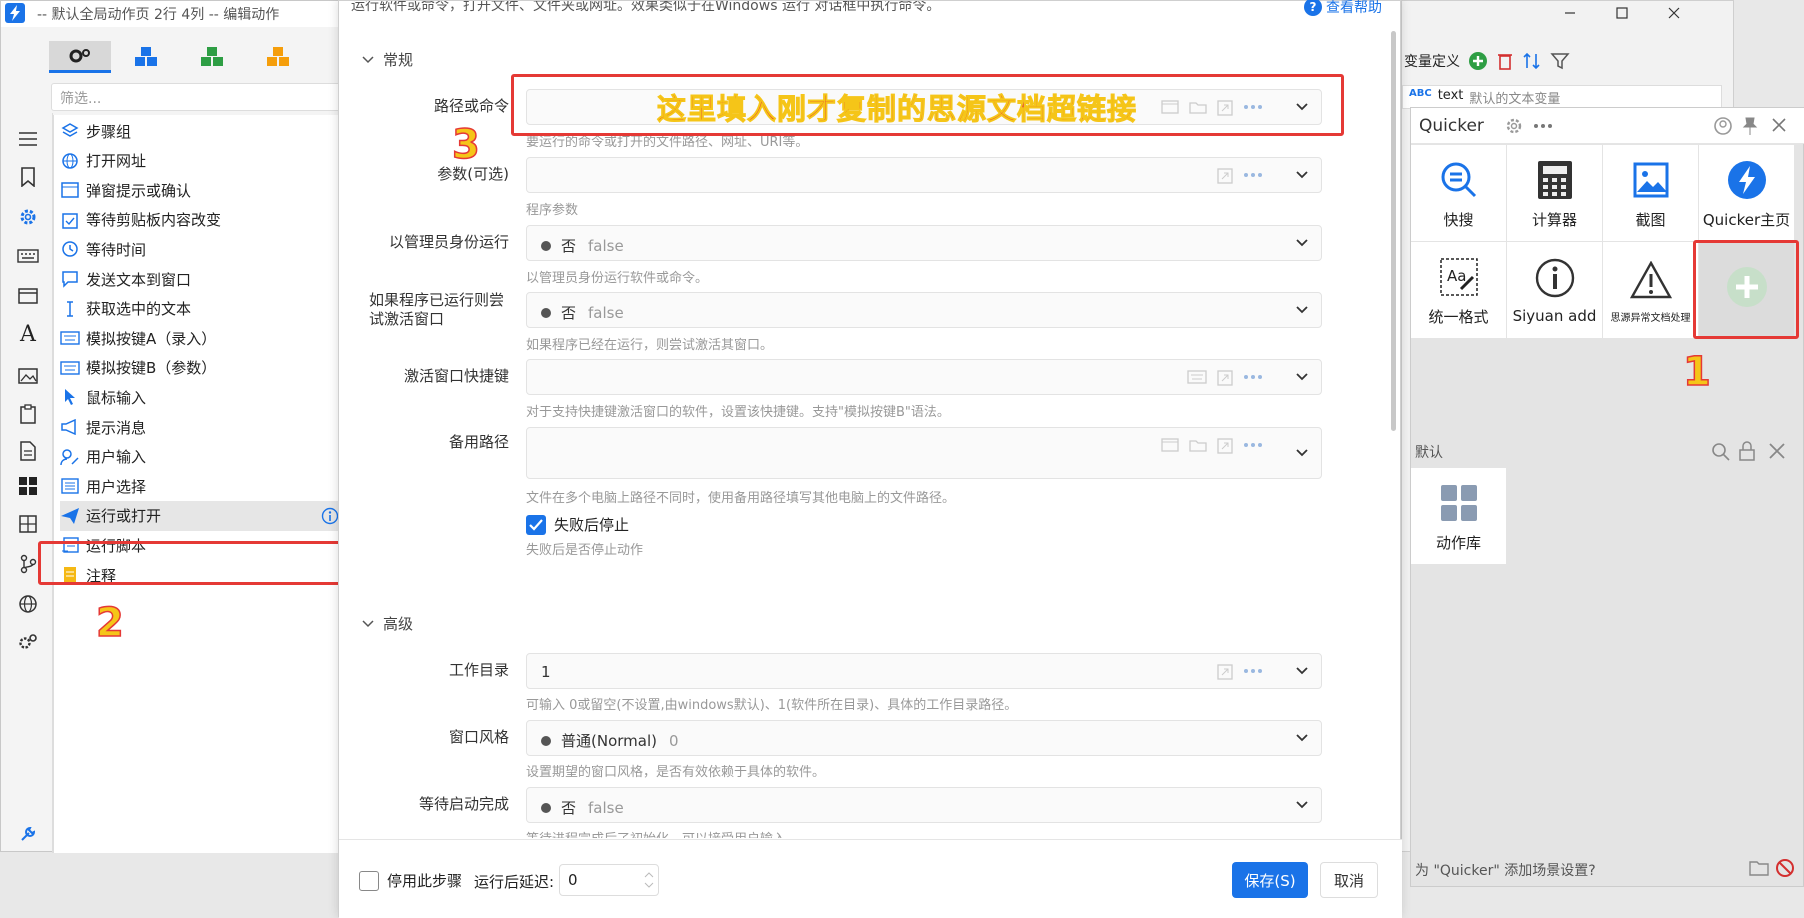  I want to click on step-item: 模拟按键B（参数）, so click(201, 368).